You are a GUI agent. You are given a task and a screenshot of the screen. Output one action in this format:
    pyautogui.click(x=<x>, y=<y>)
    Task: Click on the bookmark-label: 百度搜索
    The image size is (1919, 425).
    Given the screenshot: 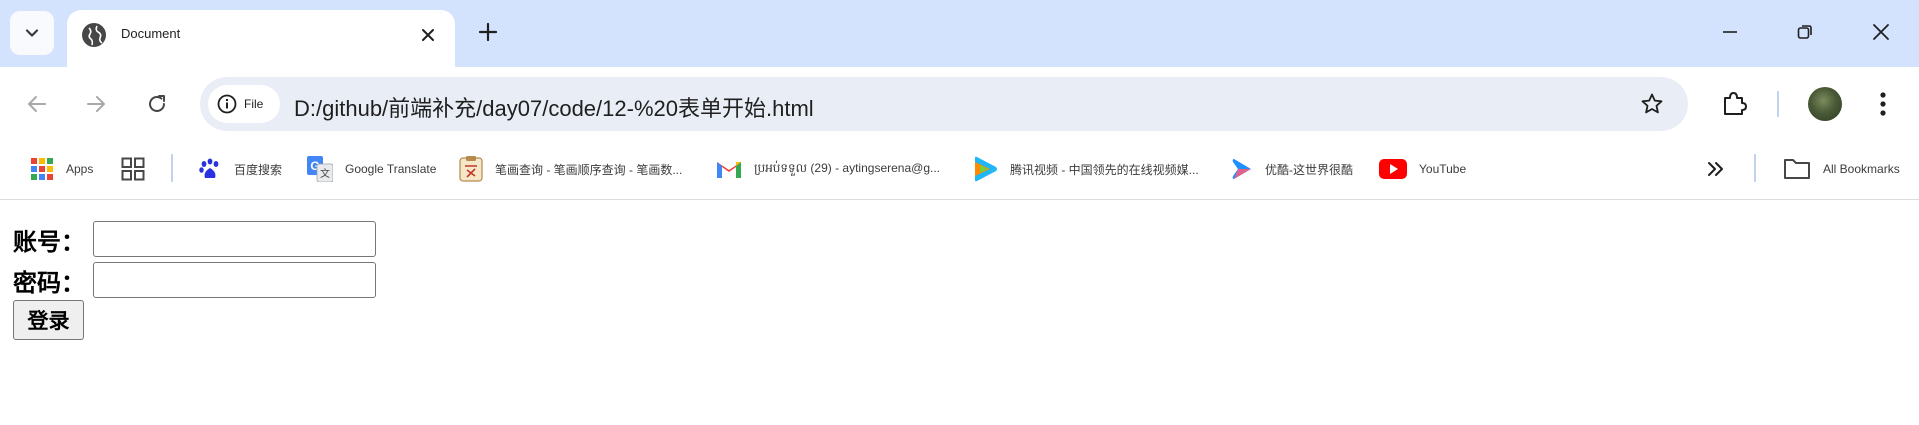 What is the action you would take?
    pyautogui.click(x=258, y=169)
    